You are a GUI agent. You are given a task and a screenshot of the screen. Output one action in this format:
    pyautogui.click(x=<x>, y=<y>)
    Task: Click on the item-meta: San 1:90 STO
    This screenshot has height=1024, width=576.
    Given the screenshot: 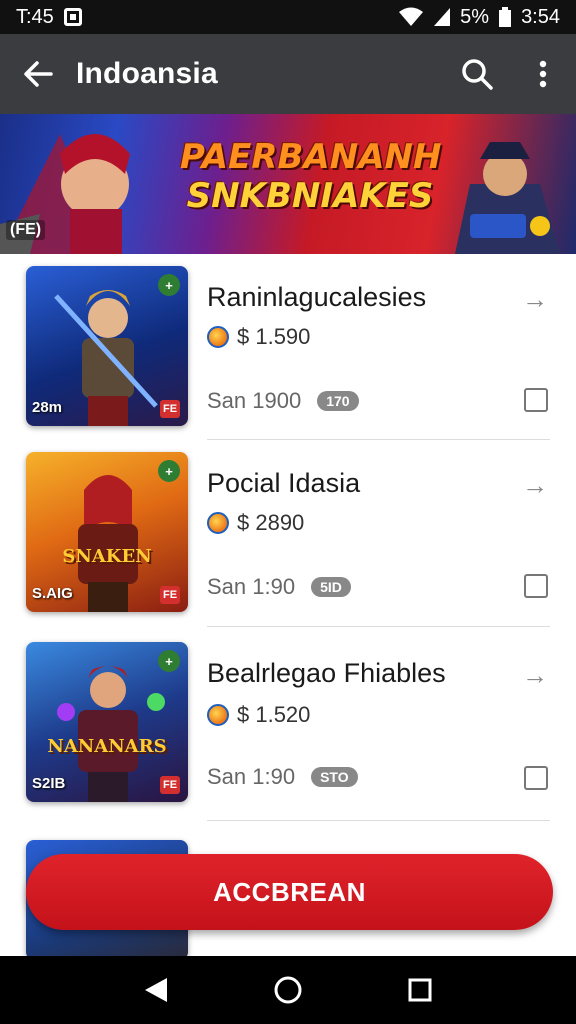 What is the action you would take?
    pyautogui.click(x=282, y=777)
    